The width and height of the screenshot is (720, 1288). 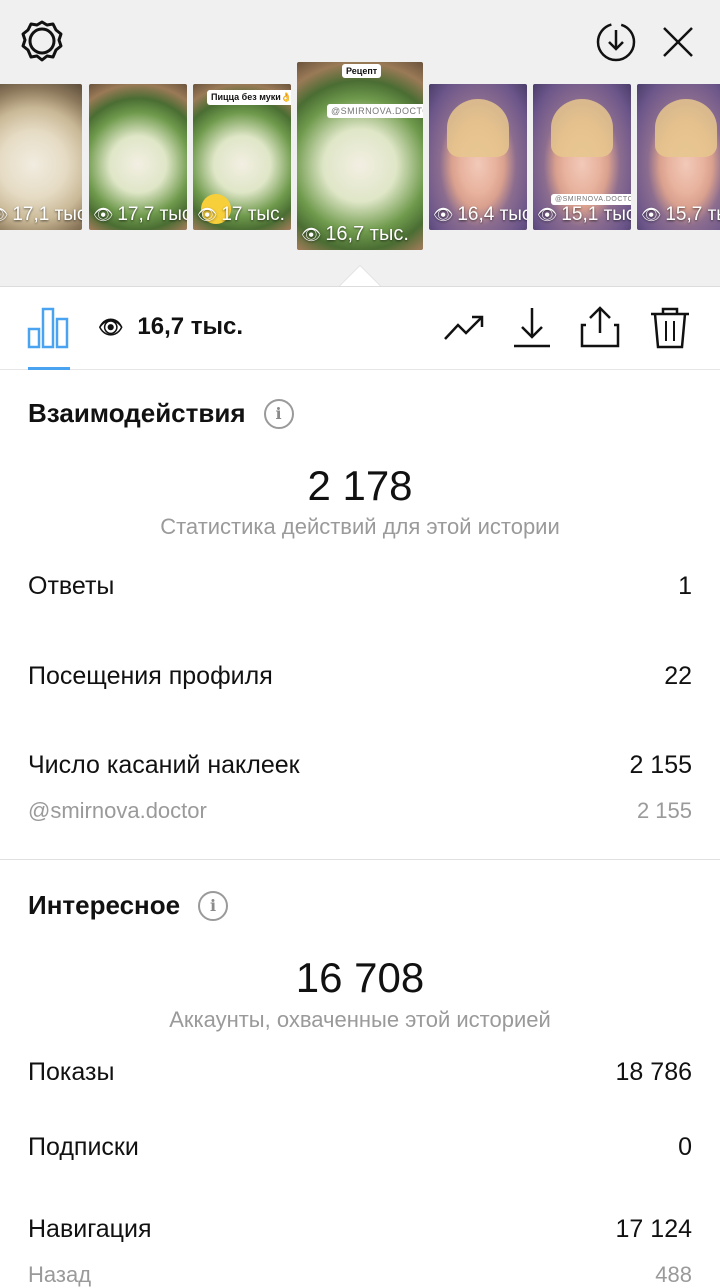 I want to click on stat-label: Показы, so click(x=71, y=1072).